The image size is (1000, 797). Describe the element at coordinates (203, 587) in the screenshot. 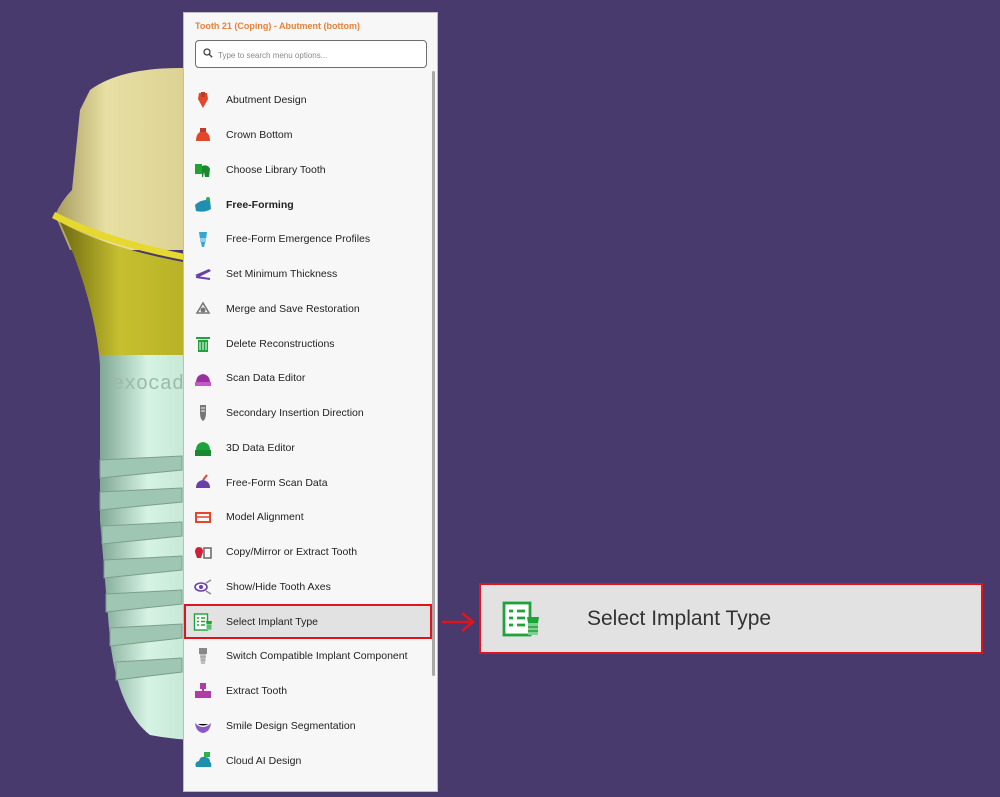

I see `tooth-axes-icon` at that location.